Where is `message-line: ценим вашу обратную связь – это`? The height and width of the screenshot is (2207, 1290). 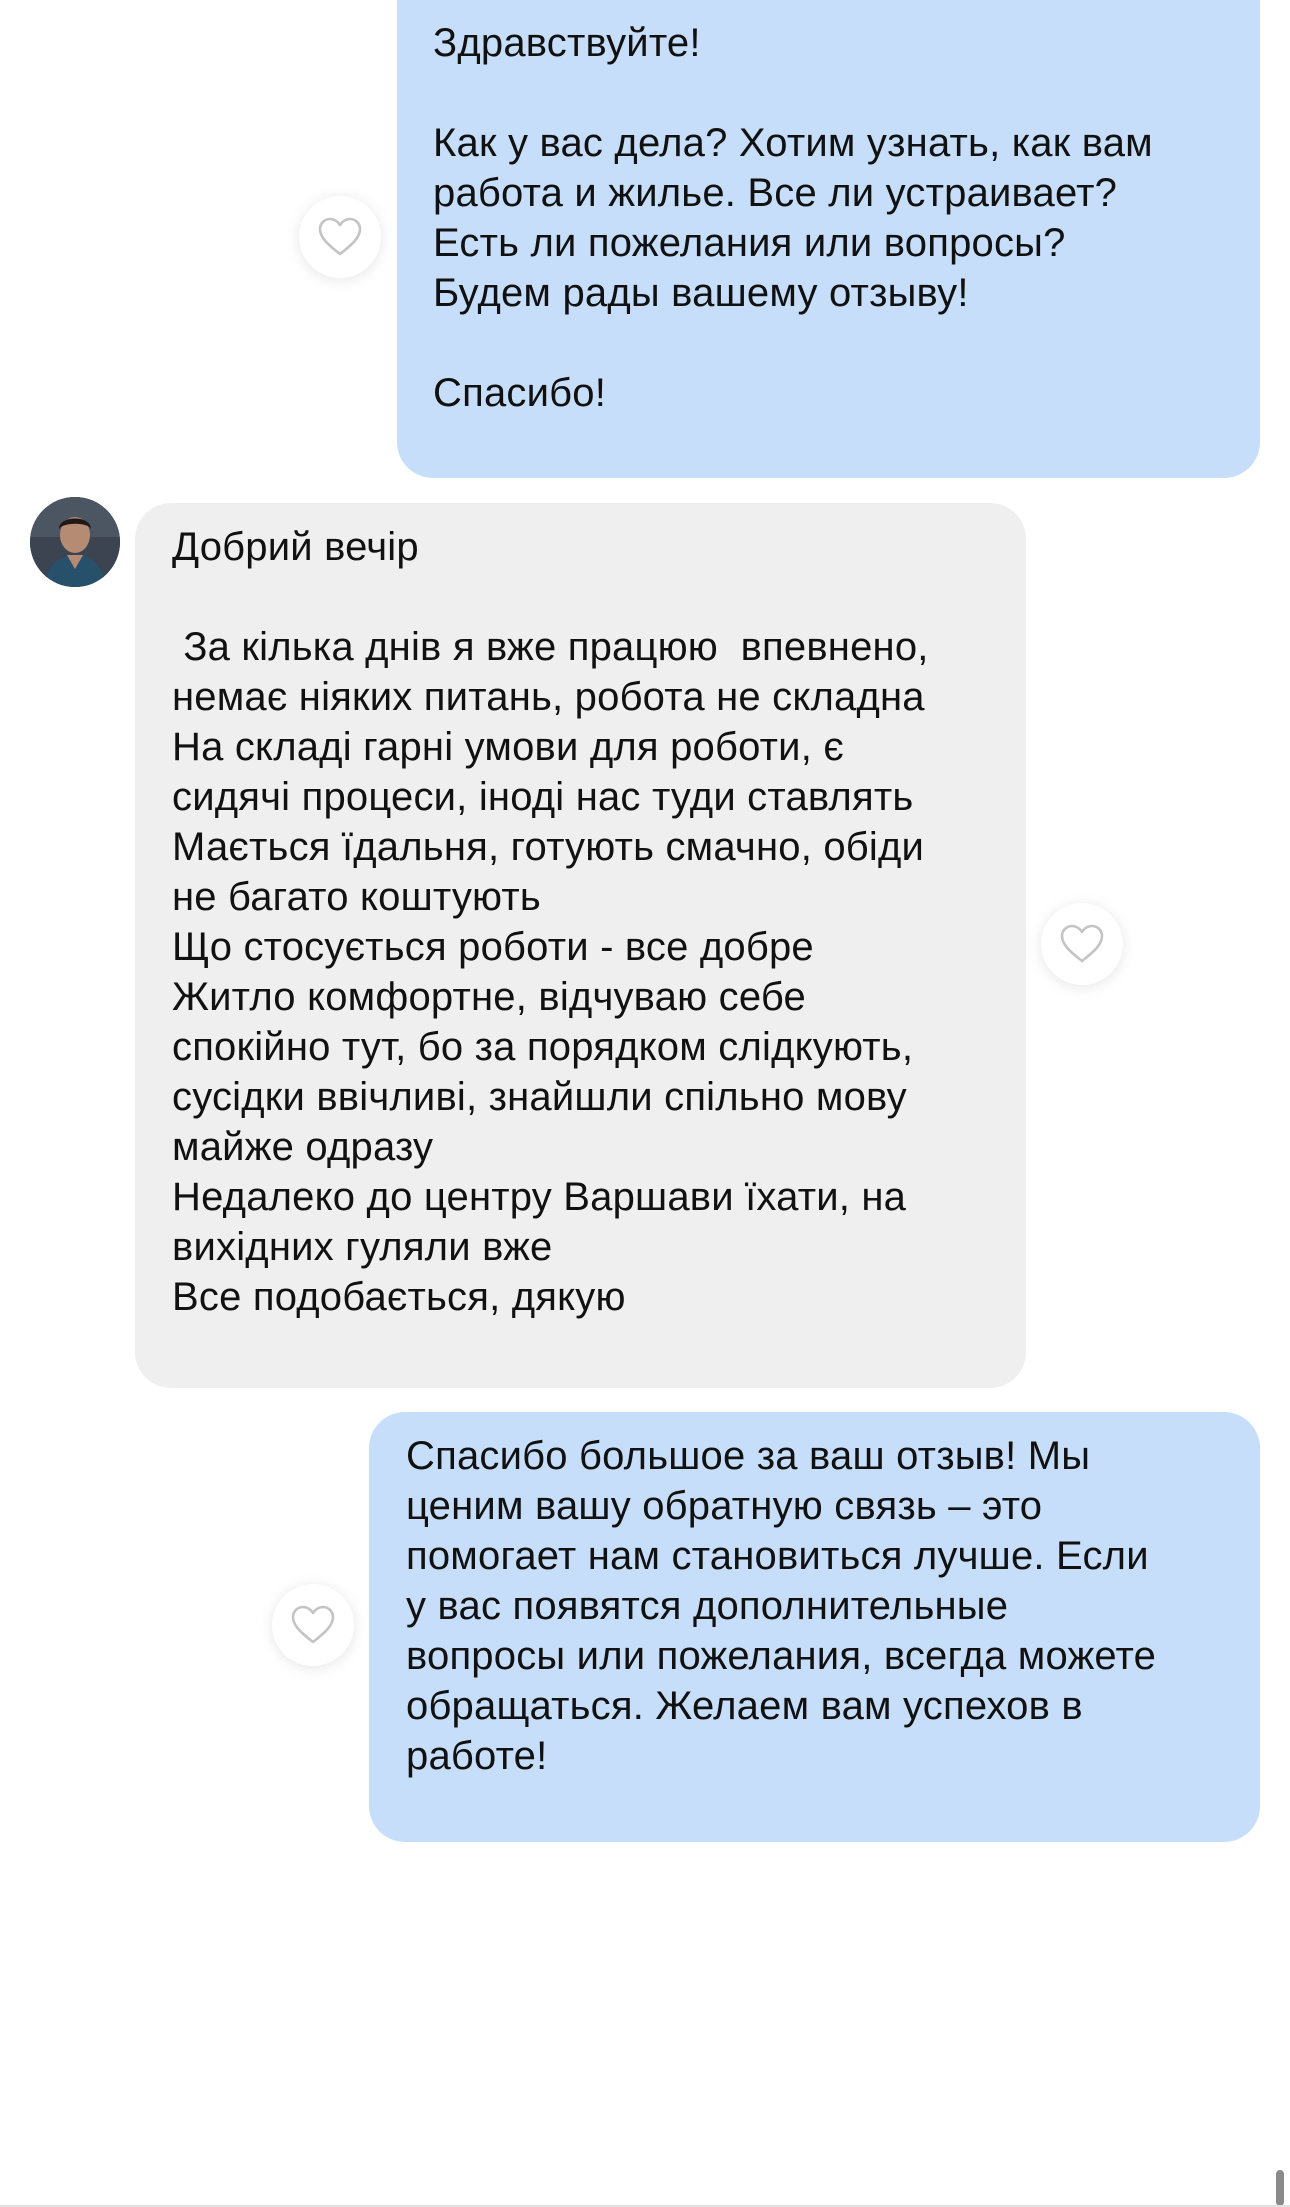 message-line: ценим вашу обратную связь – это is located at coordinates (724, 1506).